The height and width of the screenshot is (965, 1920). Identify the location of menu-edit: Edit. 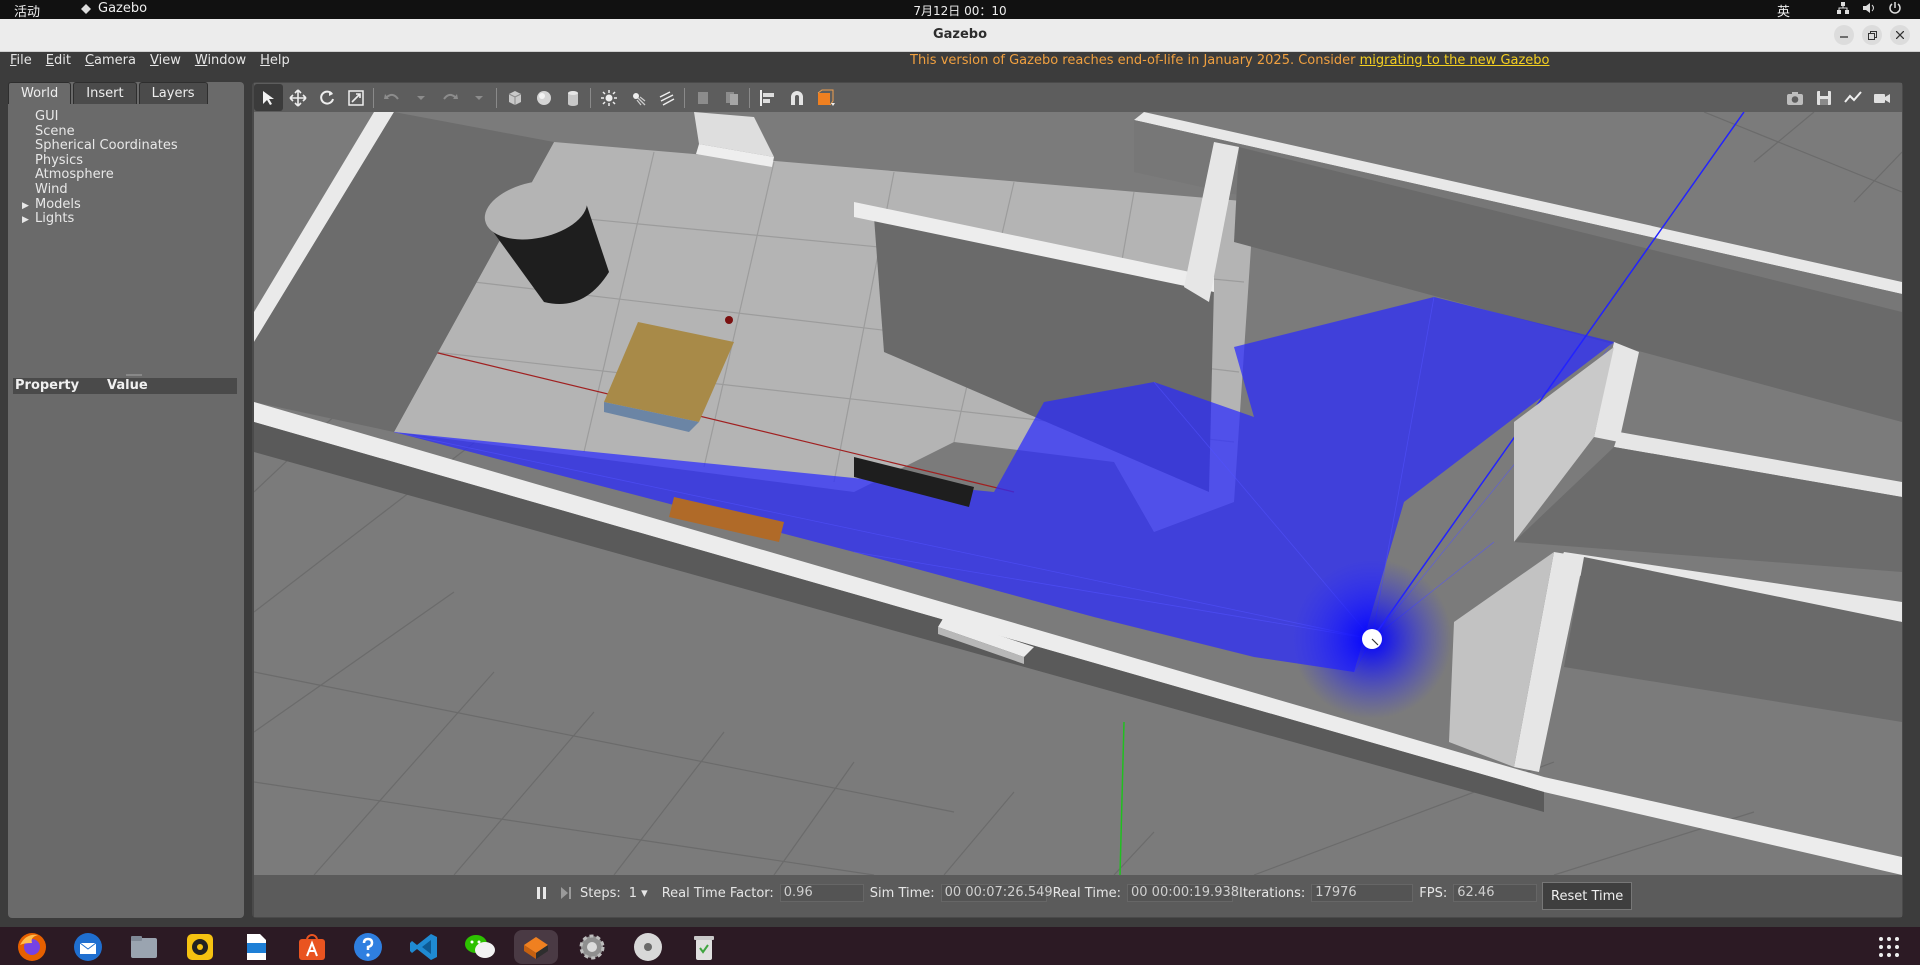
(62, 60).